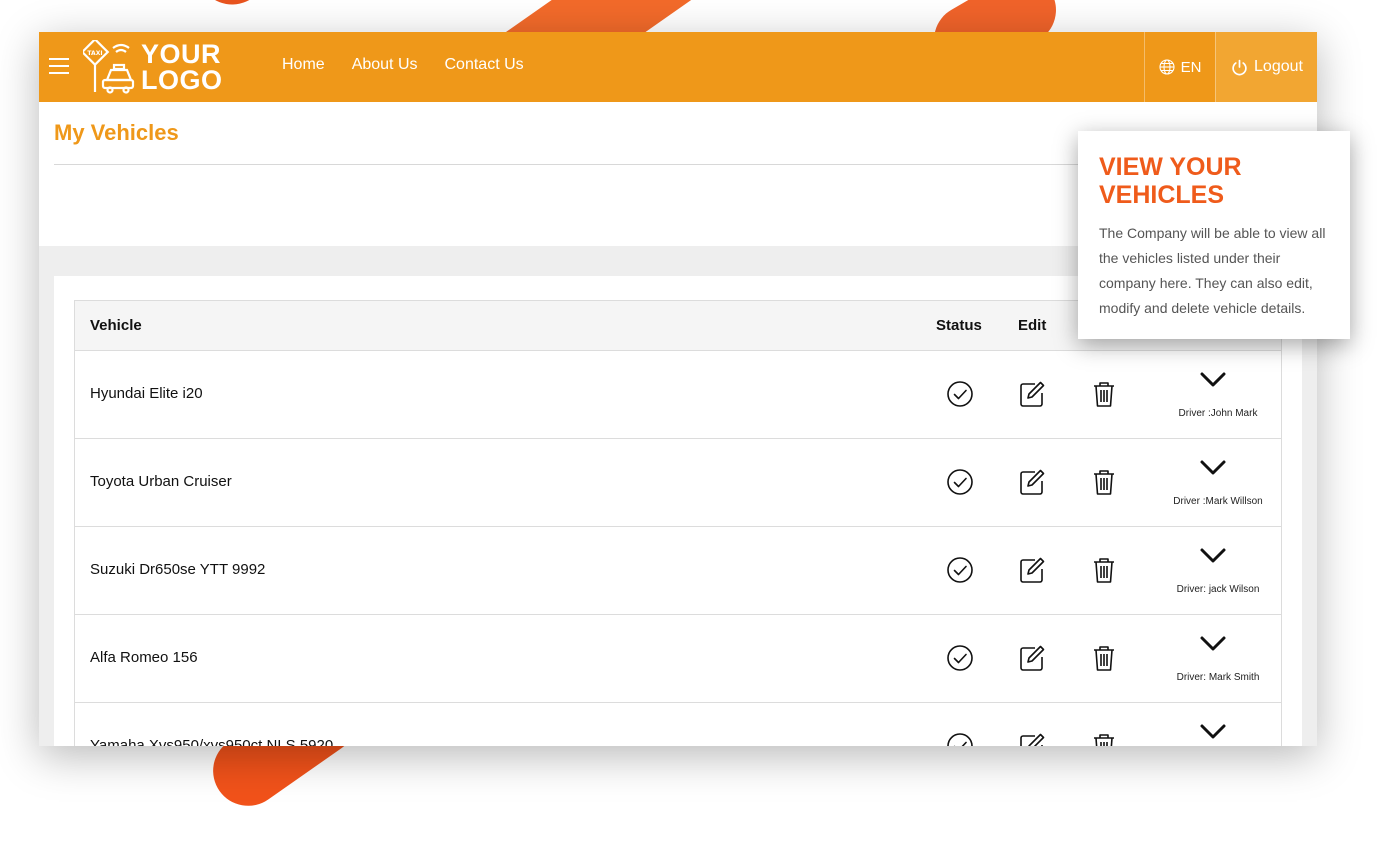  I want to click on vehicle-name: Yamaha Xvs950/xvs950ct NLS 5920, so click(212, 741).